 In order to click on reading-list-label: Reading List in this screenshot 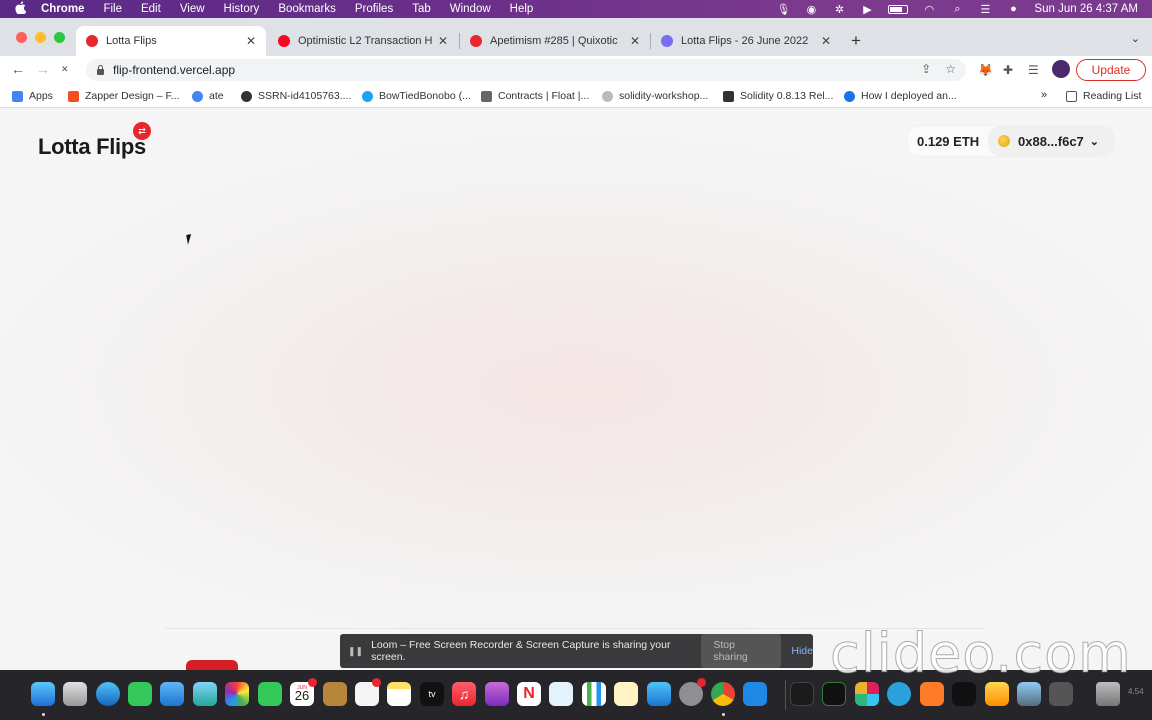, I will do `click(1112, 96)`.